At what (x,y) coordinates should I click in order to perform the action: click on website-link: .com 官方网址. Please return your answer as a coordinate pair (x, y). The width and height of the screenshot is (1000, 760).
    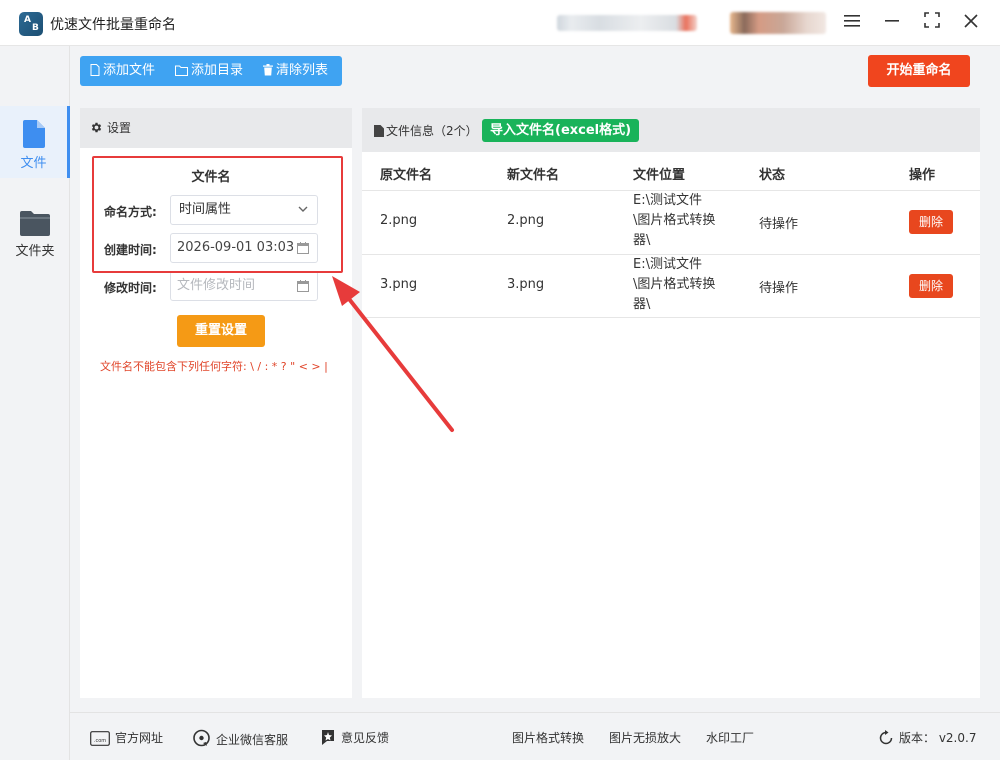
    Looking at the image, I should click on (126, 737).